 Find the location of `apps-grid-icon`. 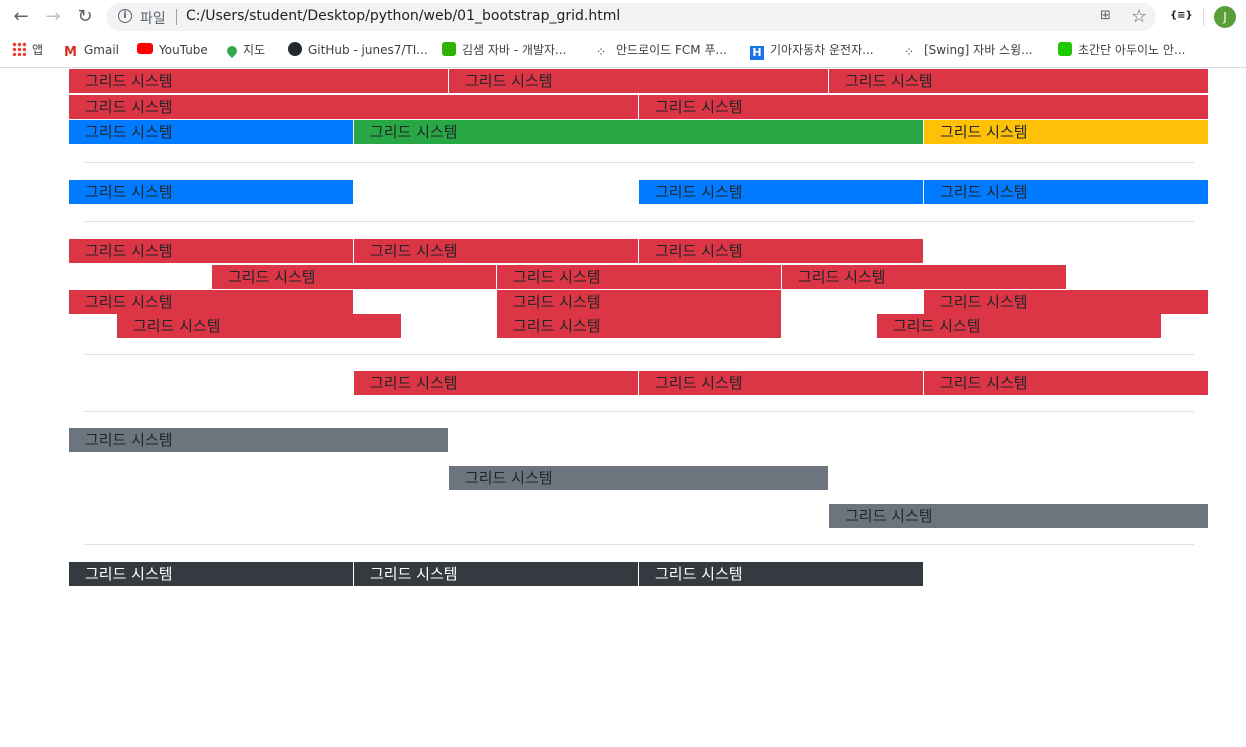

apps-grid-icon is located at coordinates (19, 49).